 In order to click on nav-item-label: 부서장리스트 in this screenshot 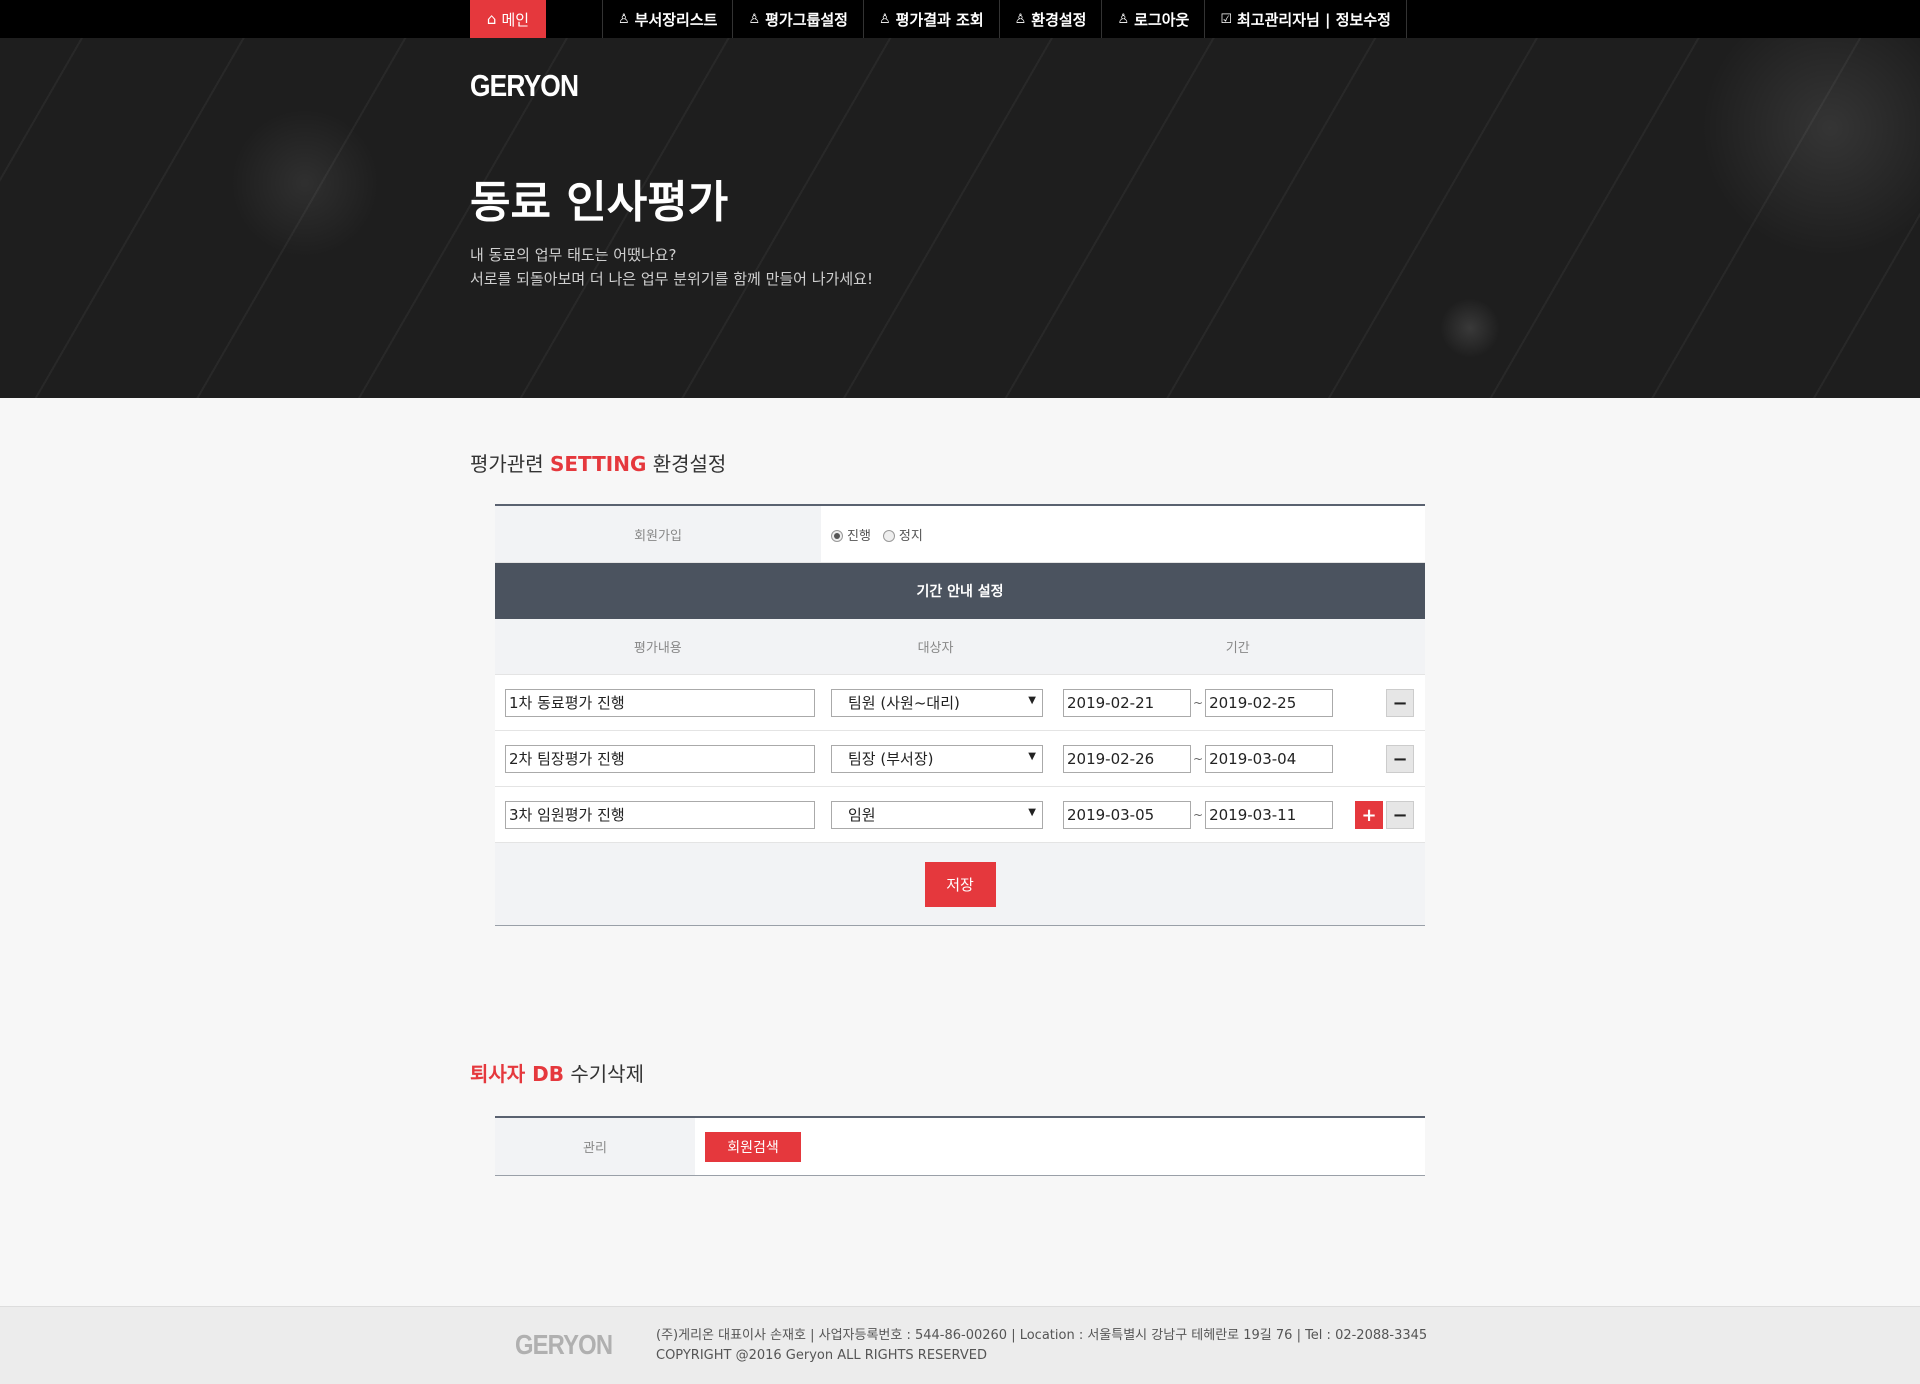, I will do `click(676, 19)`.